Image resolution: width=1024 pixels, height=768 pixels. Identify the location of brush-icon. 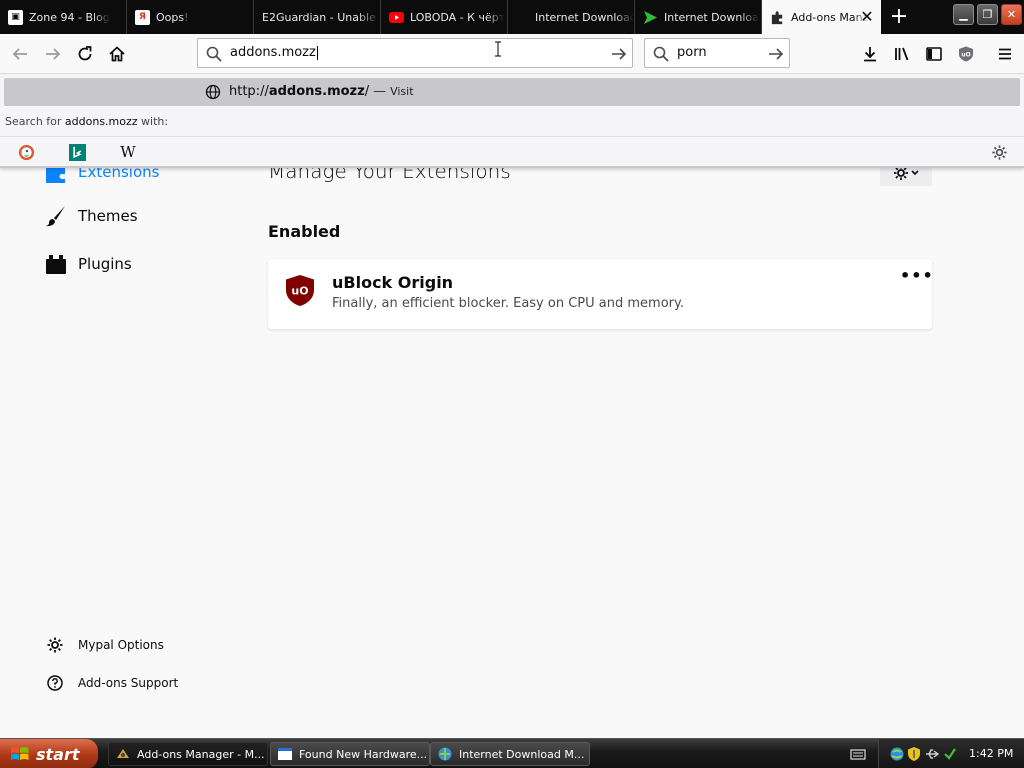
(55, 216).